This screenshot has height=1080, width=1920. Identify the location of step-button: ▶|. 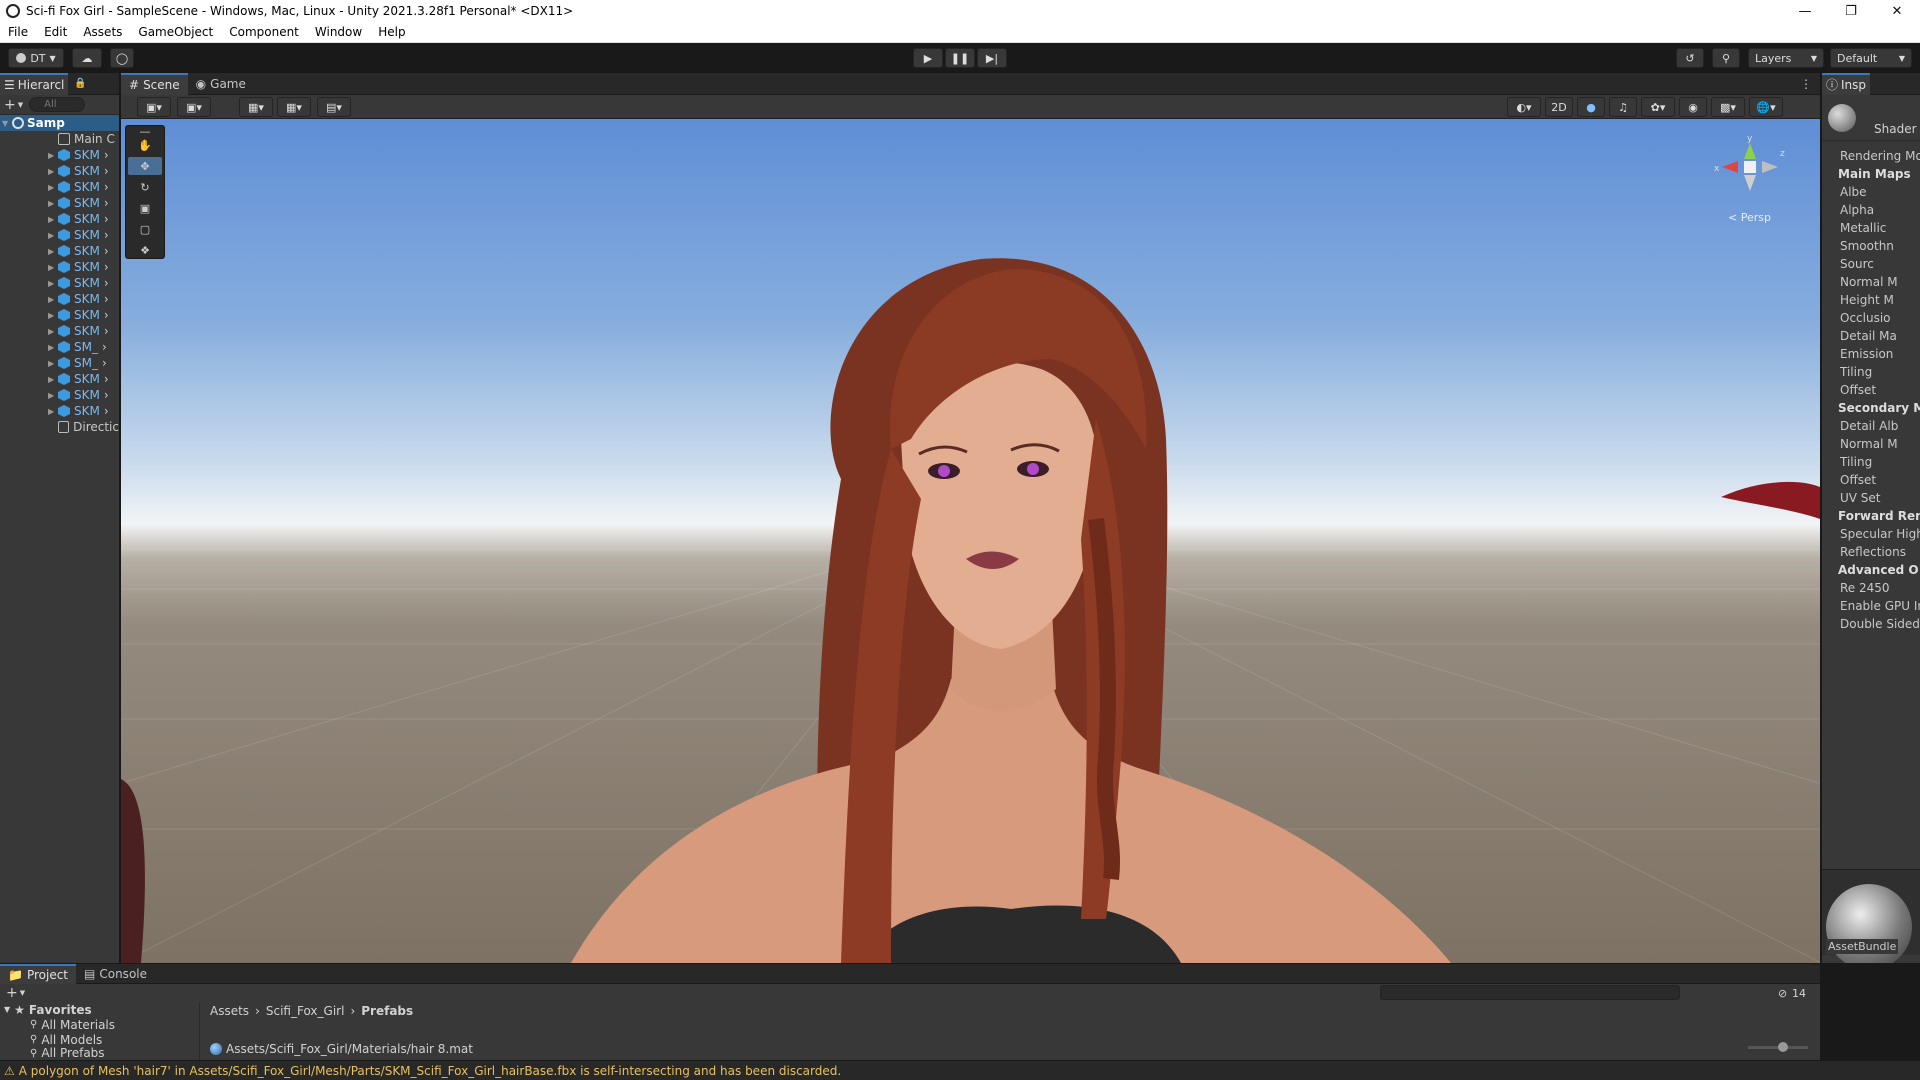
(992, 58).